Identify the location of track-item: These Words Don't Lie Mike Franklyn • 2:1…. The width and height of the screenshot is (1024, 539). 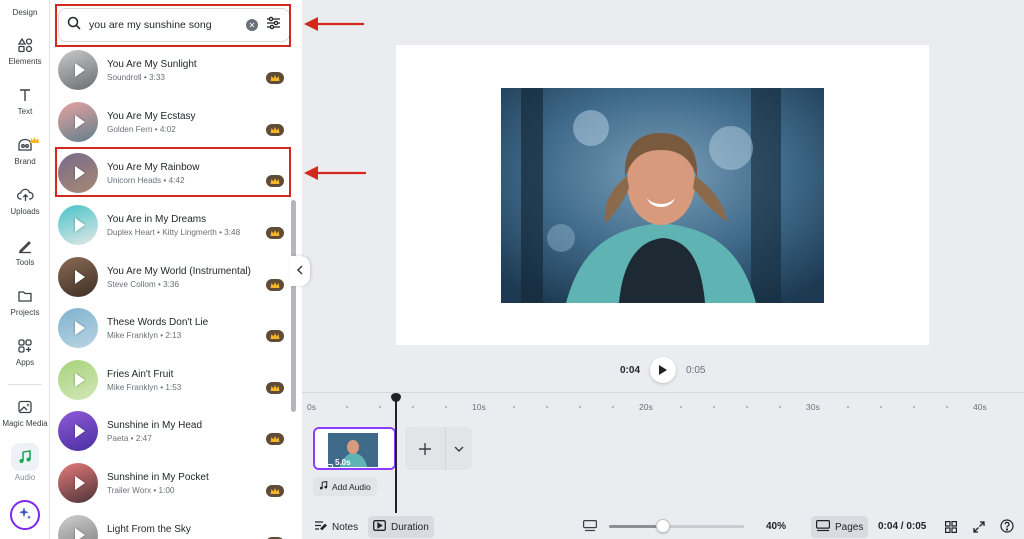
(174, 328).